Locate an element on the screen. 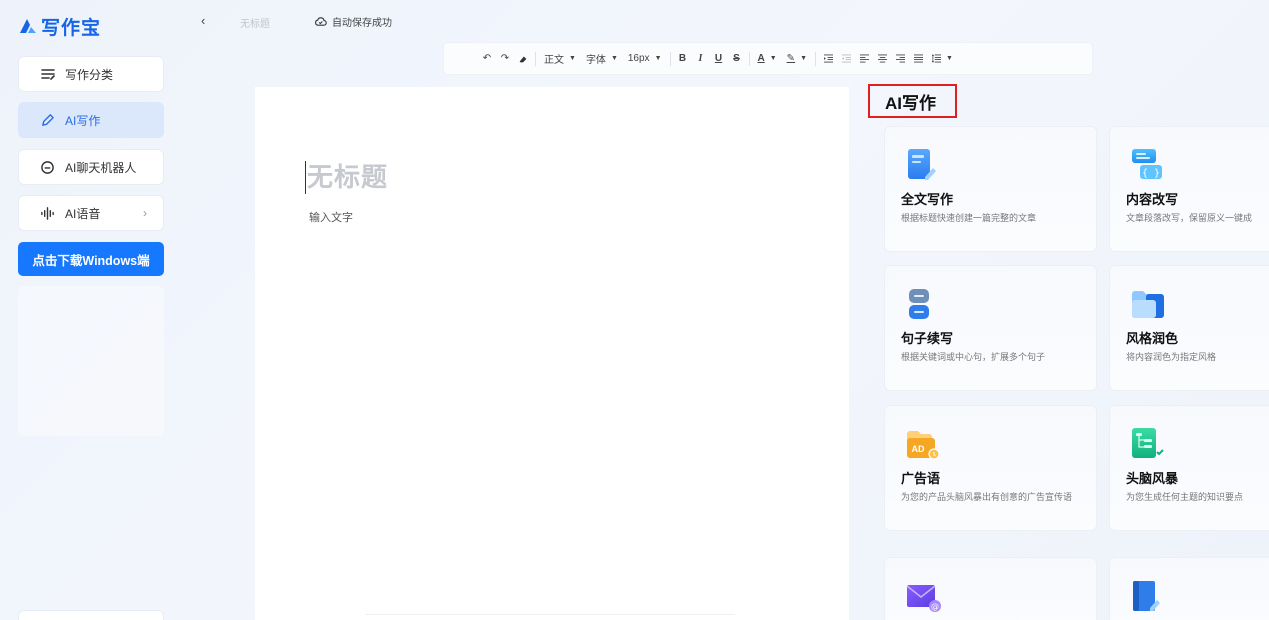 The height and width of the screenshot is (620, 1269). save-status-text: 自动保存成功 is located at coordinates (362, 23).